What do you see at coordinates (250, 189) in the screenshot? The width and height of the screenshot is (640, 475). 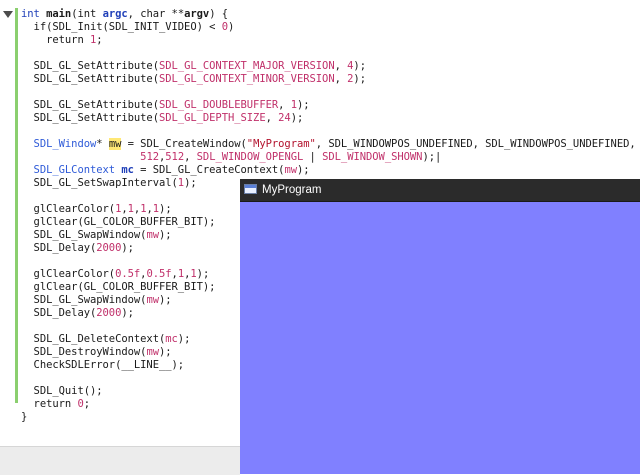 I see `window-app-icon` at bounding box center [250, 189].